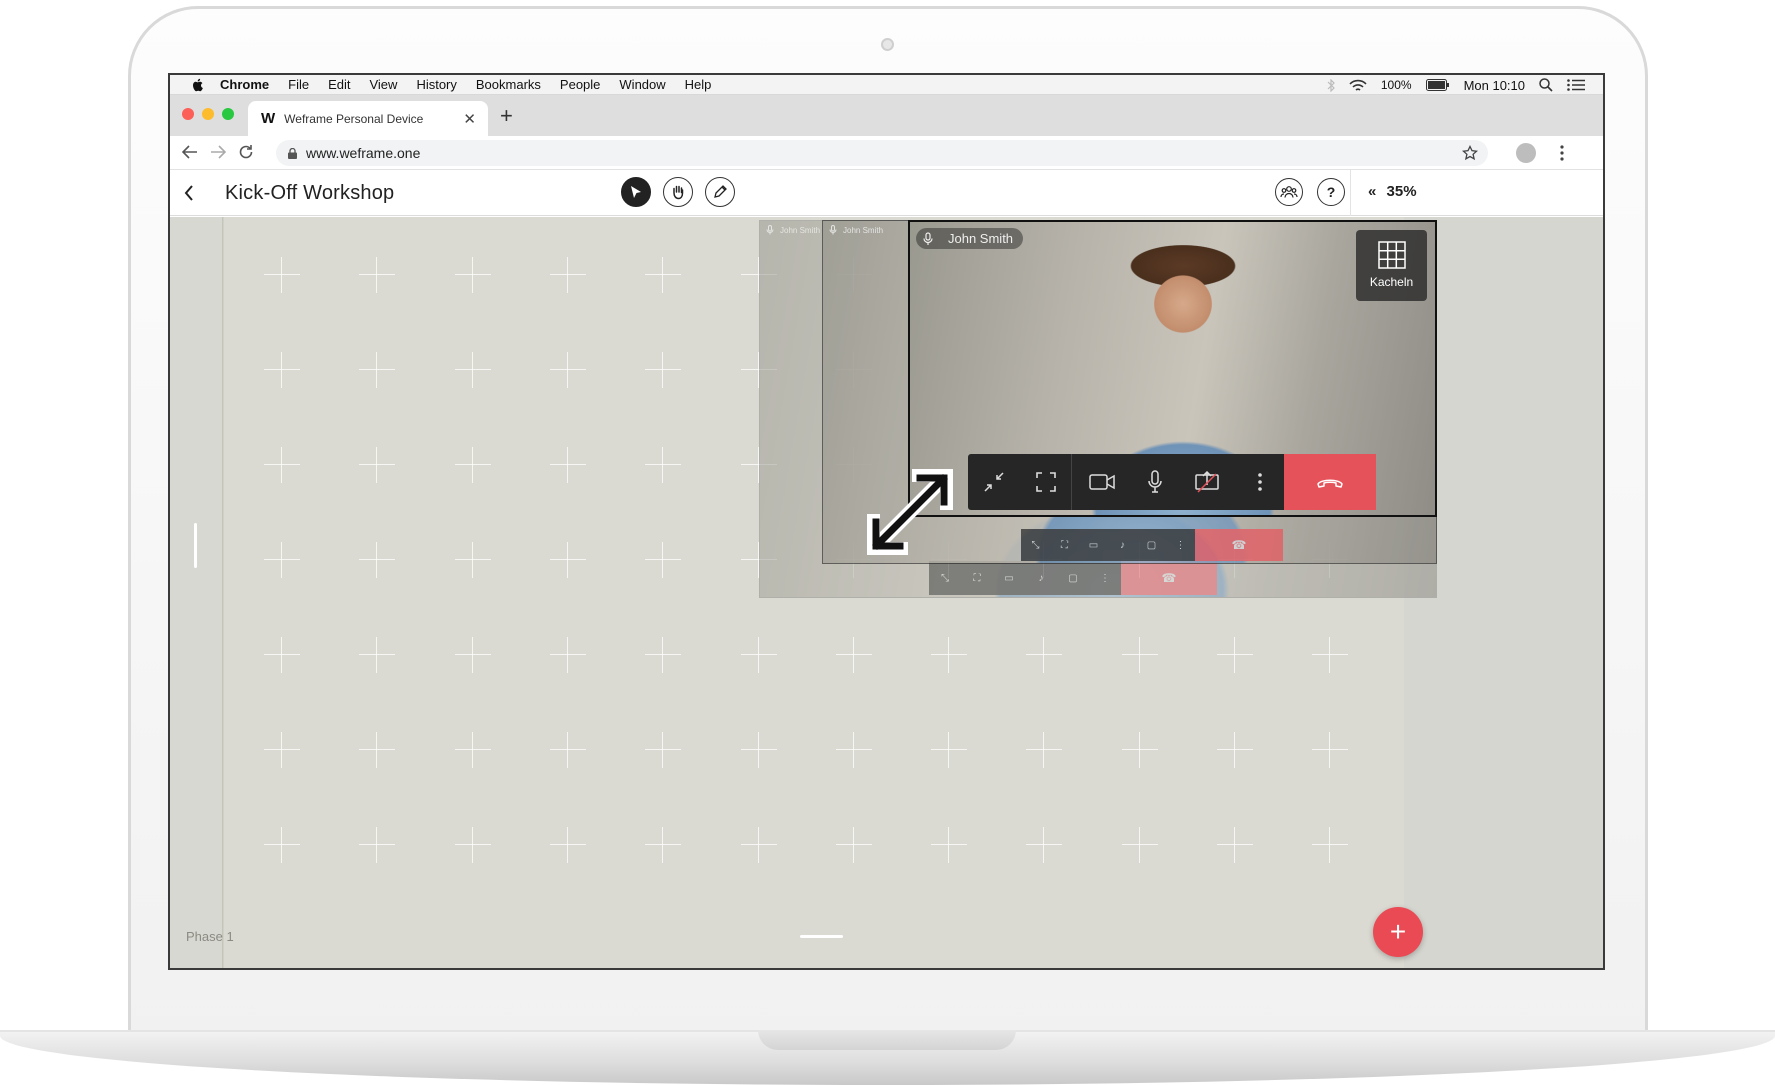 The width and height of the screenshot is (1775, 1085). Describe the element at coordinates (368, 118) in the screenshot. I see `browser-tab: W Weframe Personal Device ✕` at that location.